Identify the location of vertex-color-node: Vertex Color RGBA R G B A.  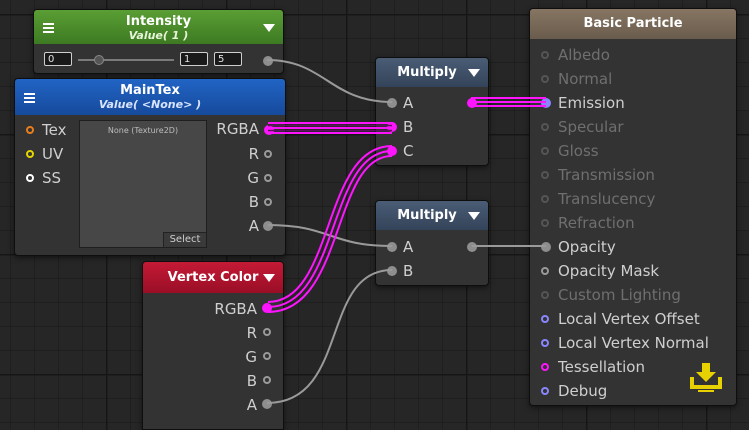
(213, 345).